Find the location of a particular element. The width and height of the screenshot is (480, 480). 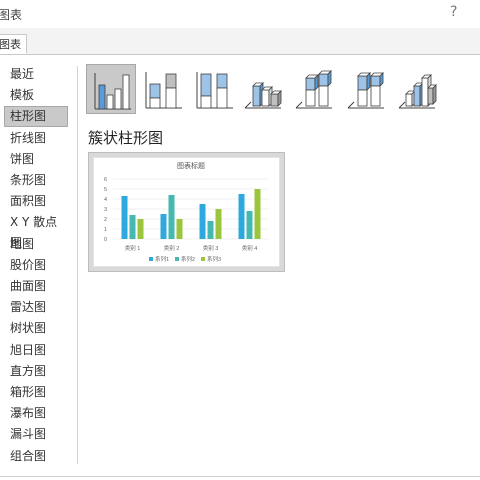

tab-strip is located at coordinates (240, 41).